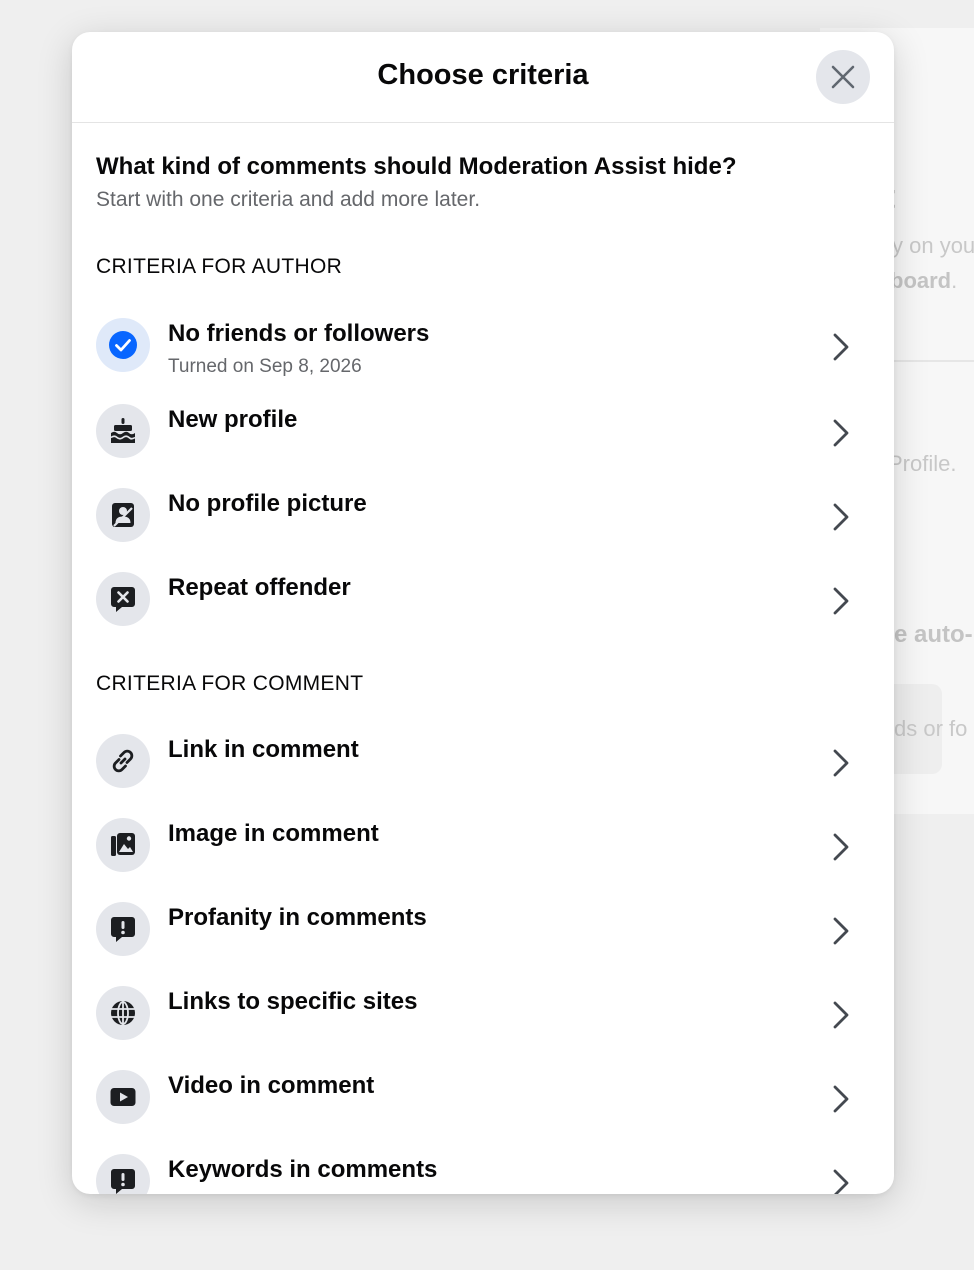 The image size is (974, 1270). I want to click on criteria-item-new-profile: New profile, so click(483, 444).